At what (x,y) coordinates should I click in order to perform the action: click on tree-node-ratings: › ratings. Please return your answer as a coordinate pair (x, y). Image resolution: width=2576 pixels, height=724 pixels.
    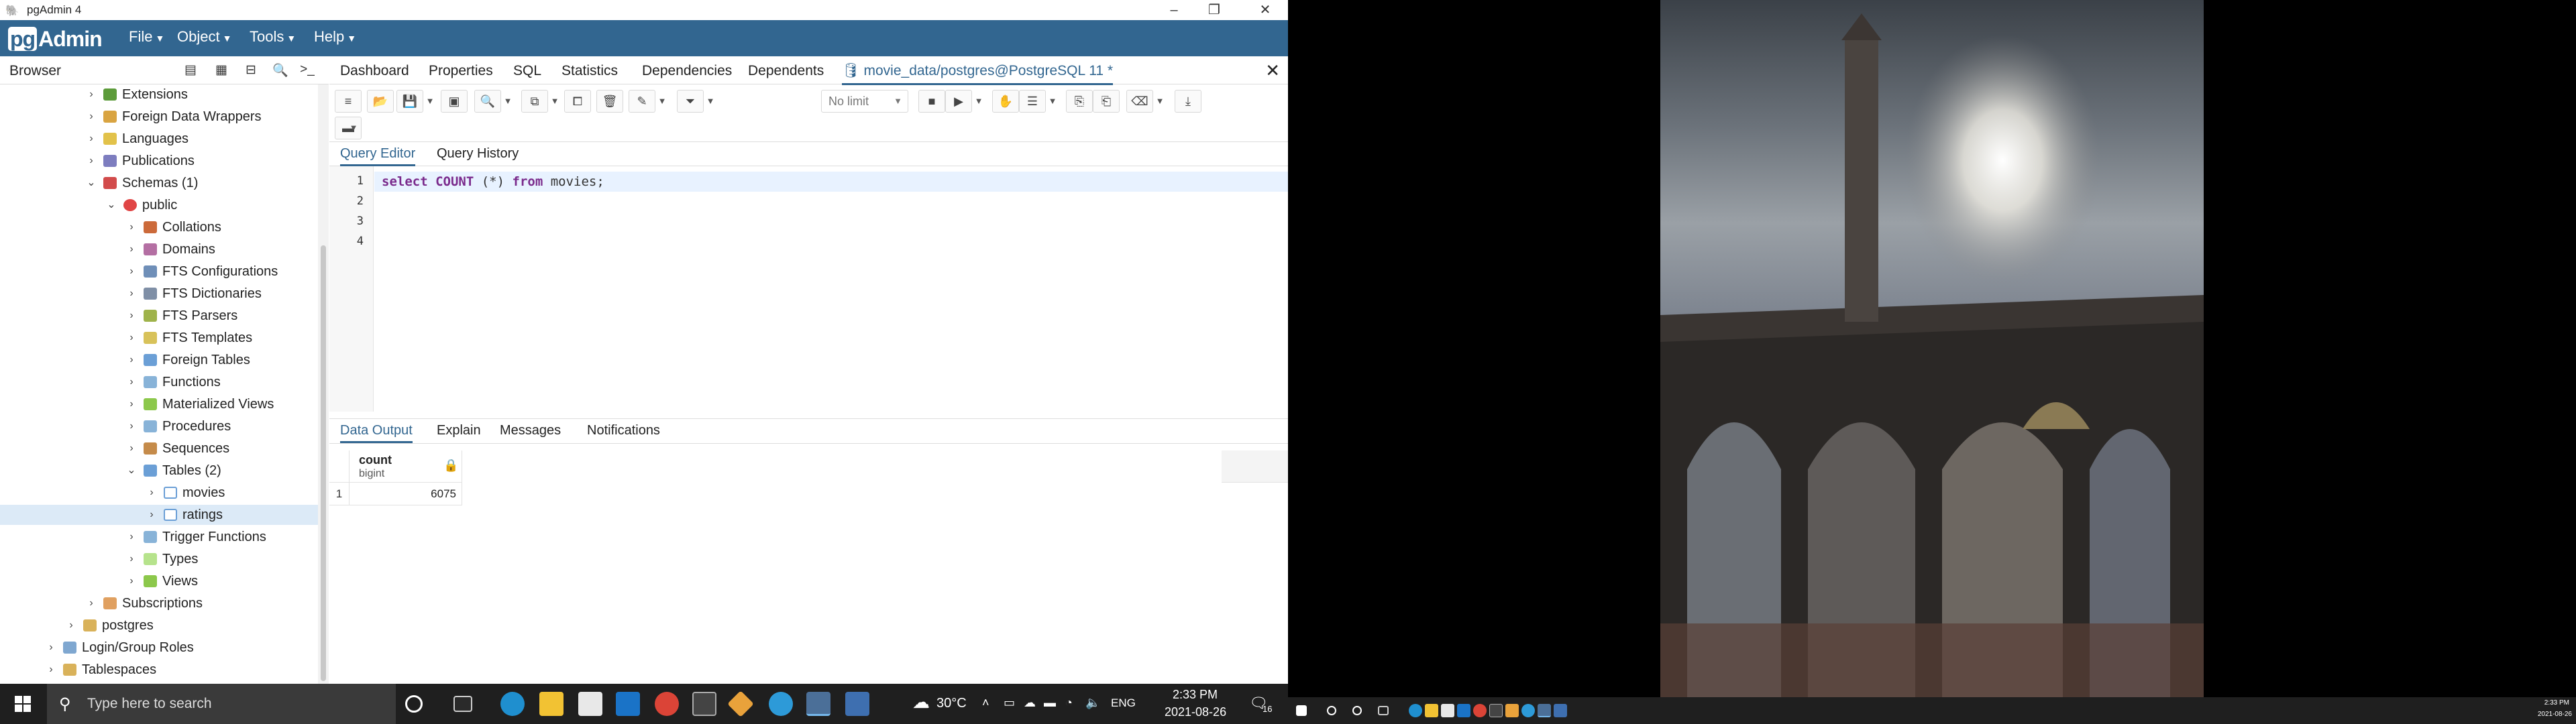
    Looking at the image, I should click on (159, 515).